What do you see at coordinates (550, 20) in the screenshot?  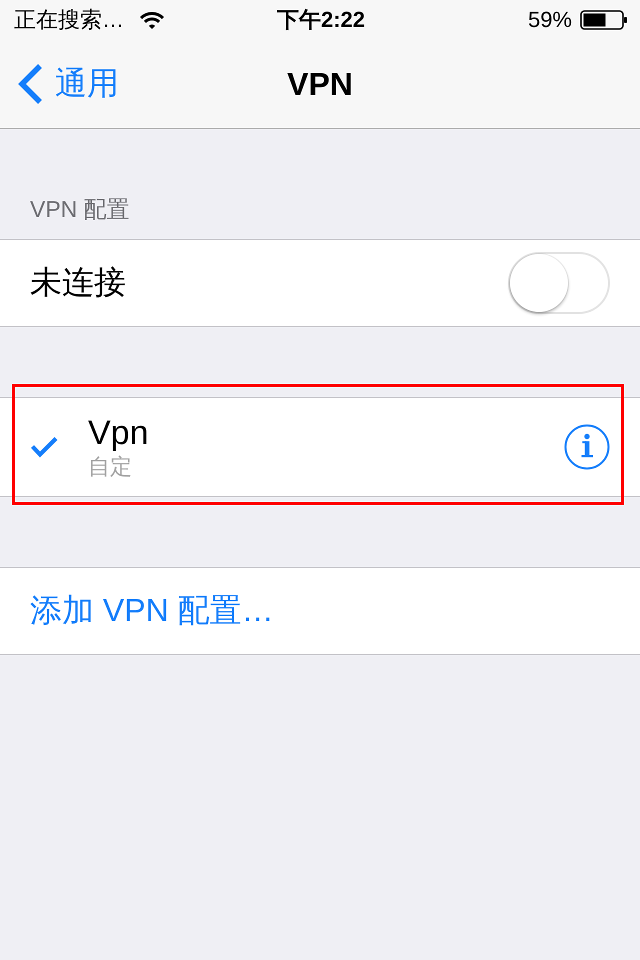 I see `battery-percentage: 59%` at bounding box center [550, 20].